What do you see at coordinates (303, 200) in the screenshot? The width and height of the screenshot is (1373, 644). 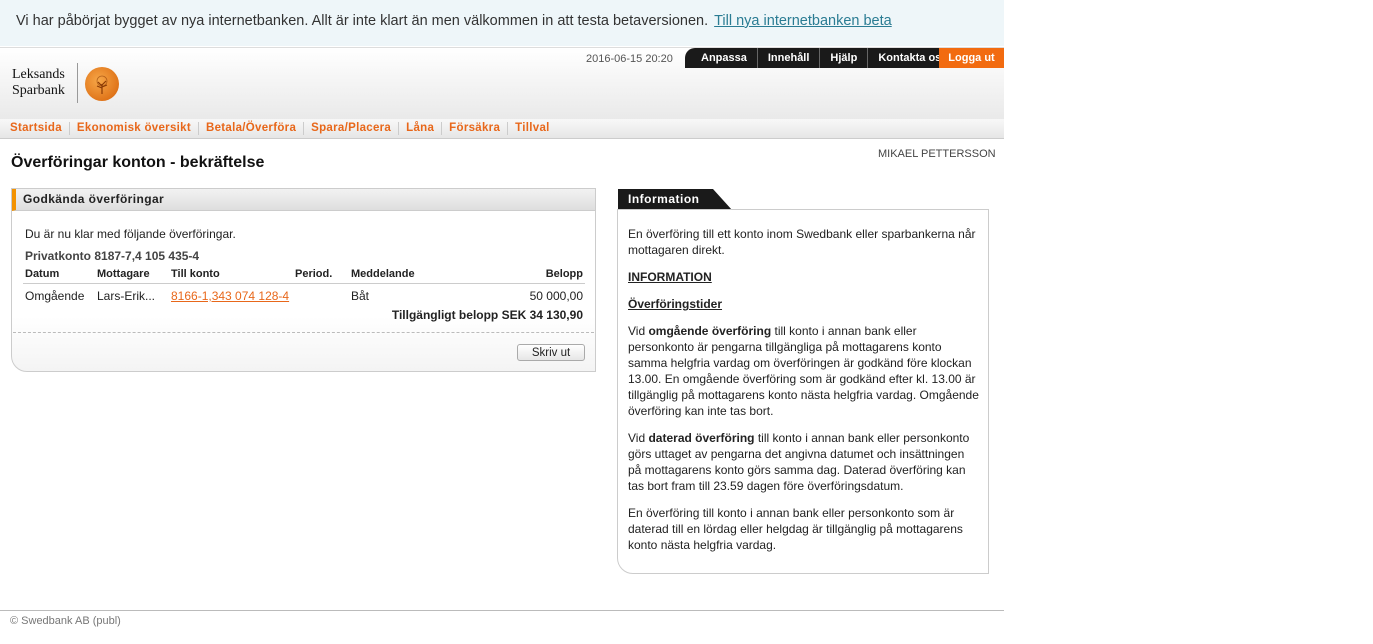 I see `panel-header: Godkända överföringar` at bounding box center [303, 200].